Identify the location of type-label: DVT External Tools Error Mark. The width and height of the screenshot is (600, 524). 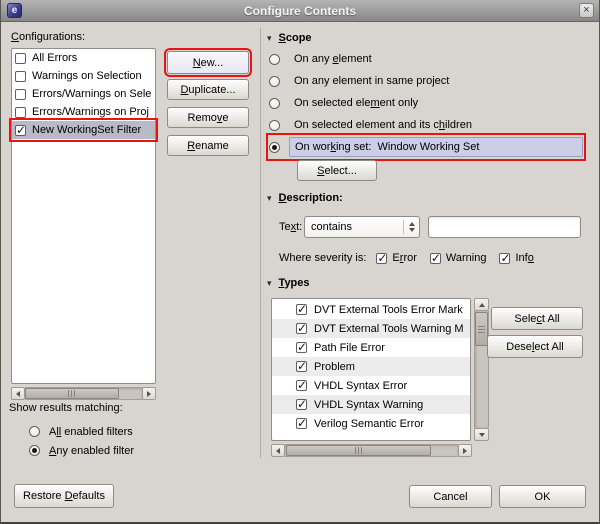
(388, 309).